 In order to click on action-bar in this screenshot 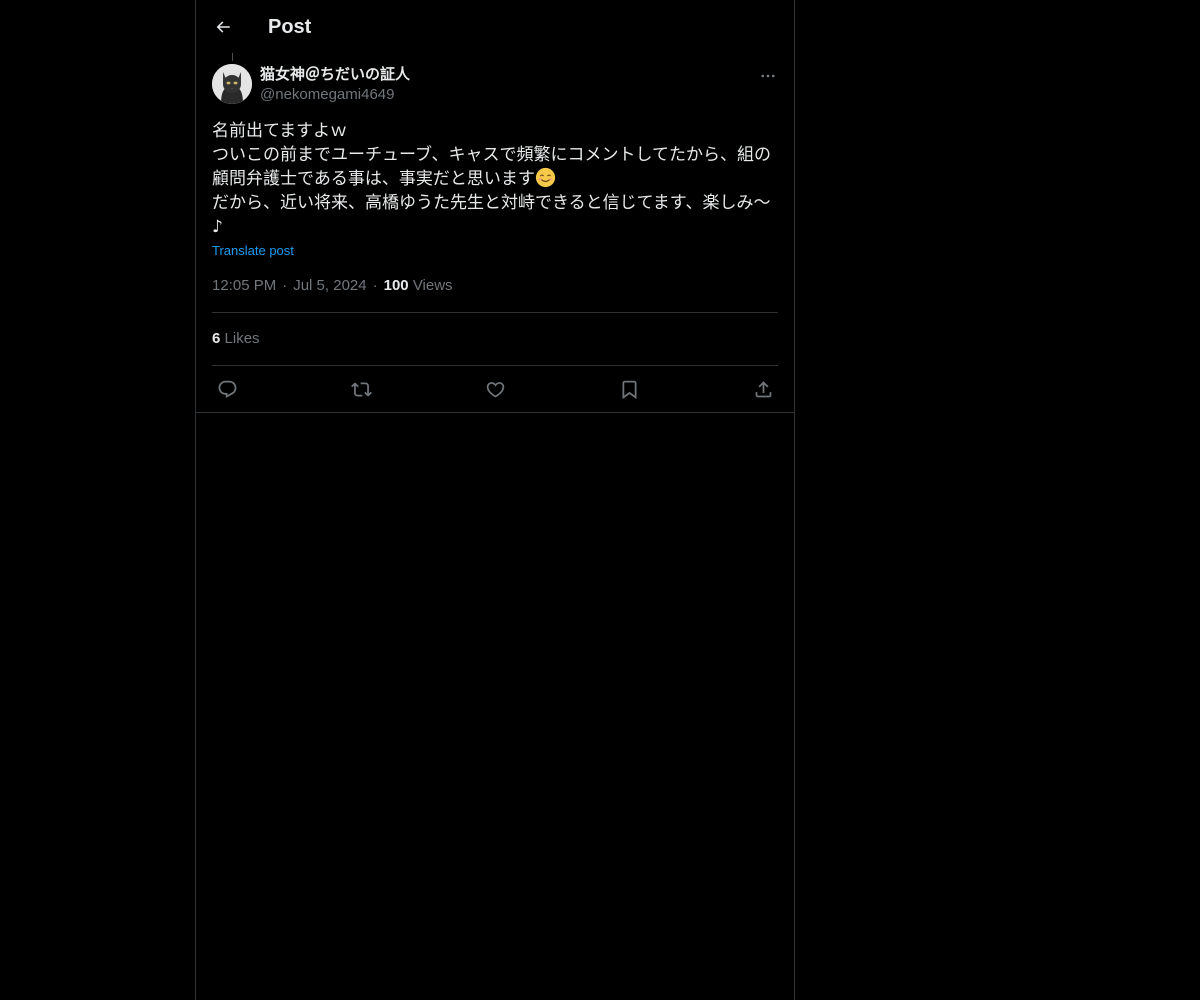, I will do `click(495, 389)`.